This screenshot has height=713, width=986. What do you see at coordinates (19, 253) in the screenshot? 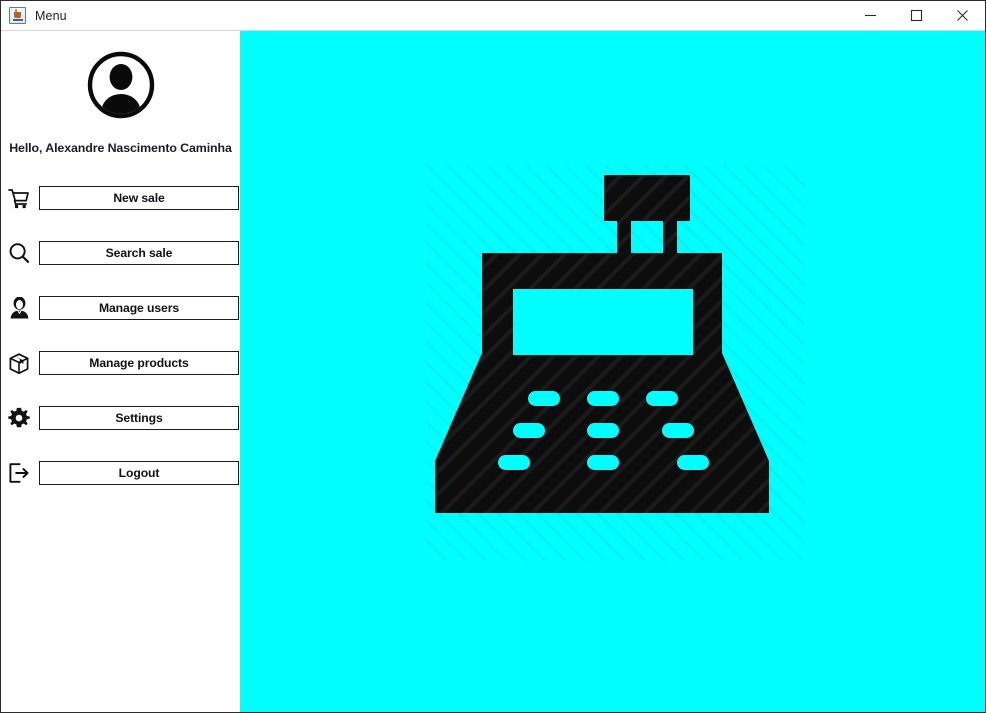
I see `magnifier-icon` at bounding box center [19, 253].